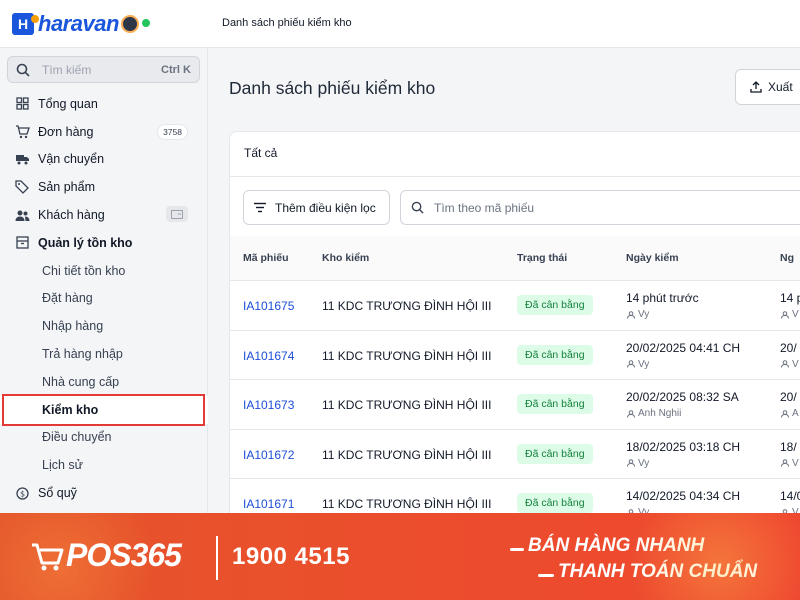  What do you see at coordinates (146, 23) in the screenshot?
I see `online-status-icon` at bounding box center [146, 23].